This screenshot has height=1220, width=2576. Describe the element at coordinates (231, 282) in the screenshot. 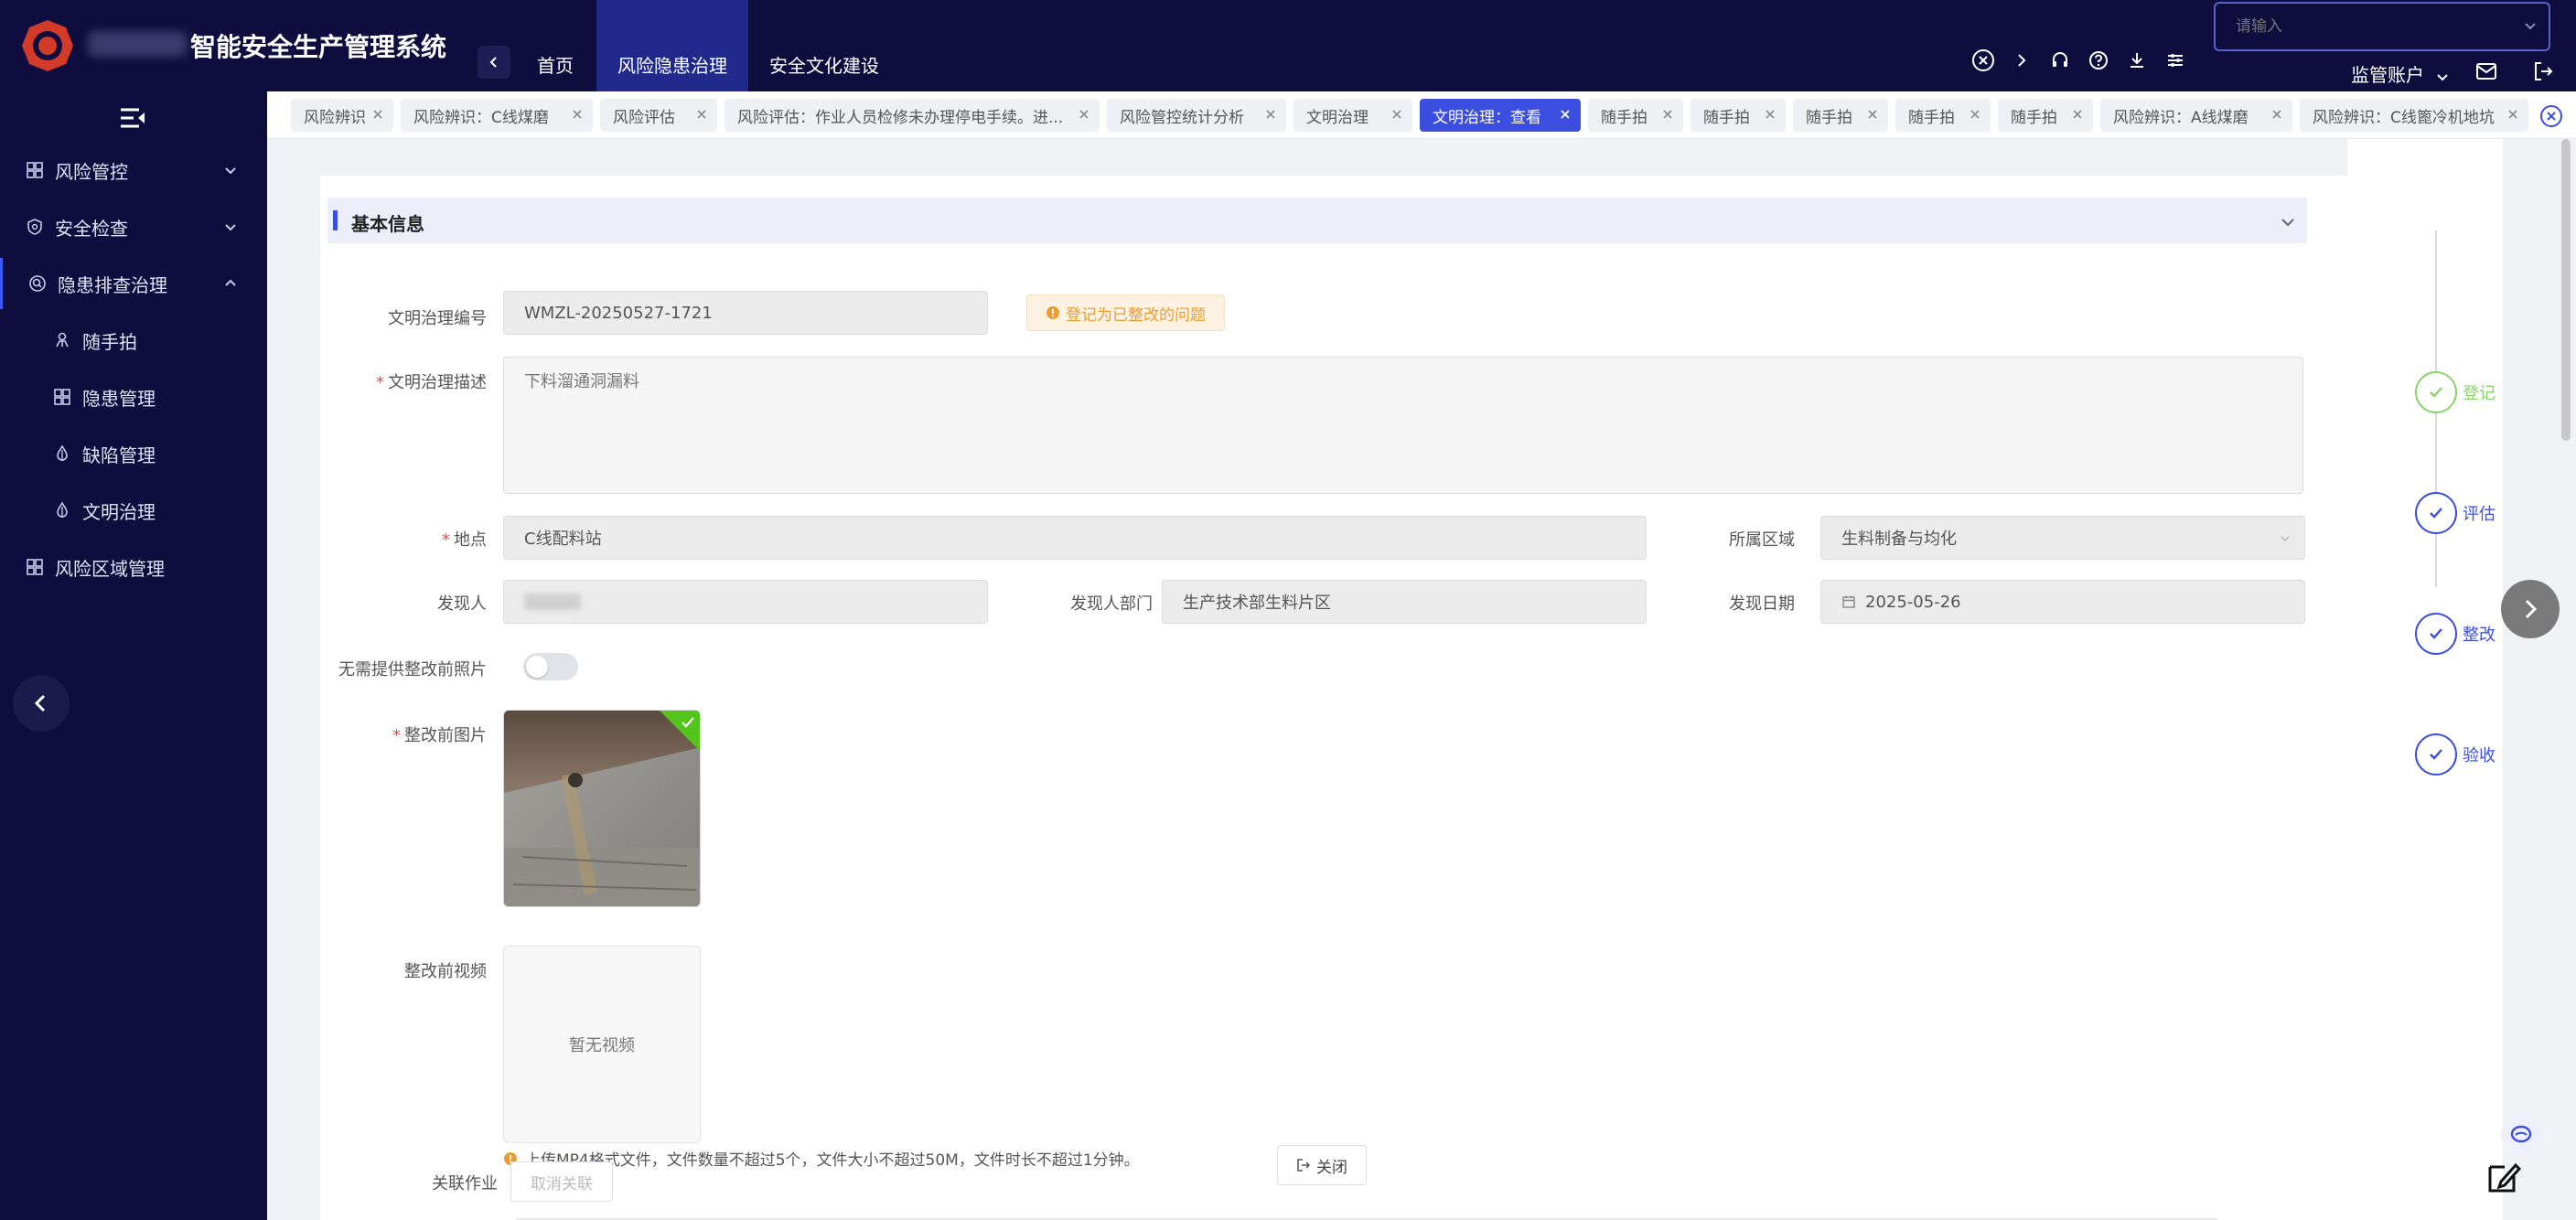

I see `chevron-up-icon` at that location.